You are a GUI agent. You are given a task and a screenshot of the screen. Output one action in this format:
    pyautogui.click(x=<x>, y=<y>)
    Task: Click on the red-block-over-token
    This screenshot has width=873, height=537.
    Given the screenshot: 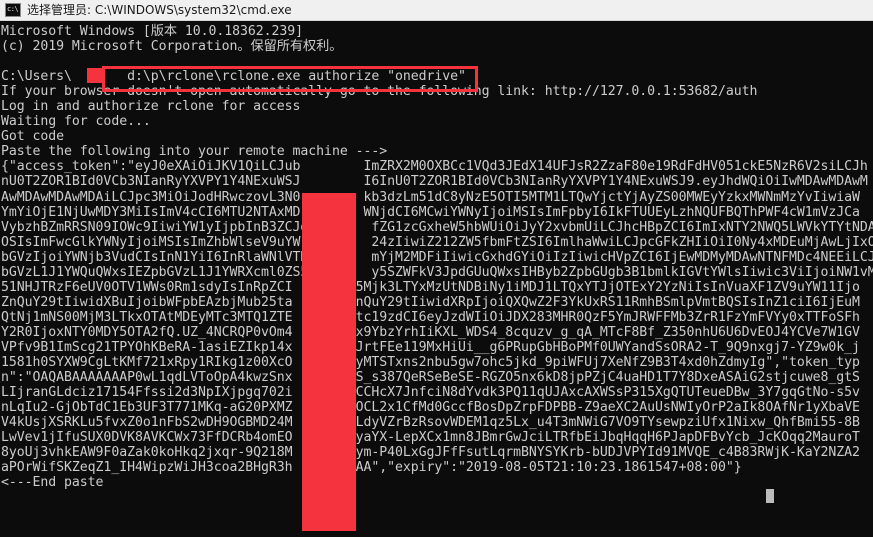 What is the action you would take?
    pyautogui.click(x=329, y=362)
    